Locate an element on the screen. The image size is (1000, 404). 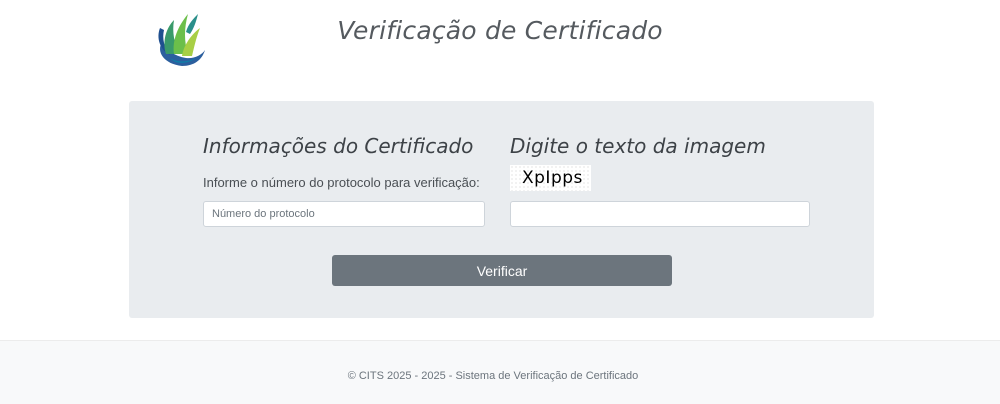
certificate-info-heading: Informações do Certificado is located at coordinates (338, 146).